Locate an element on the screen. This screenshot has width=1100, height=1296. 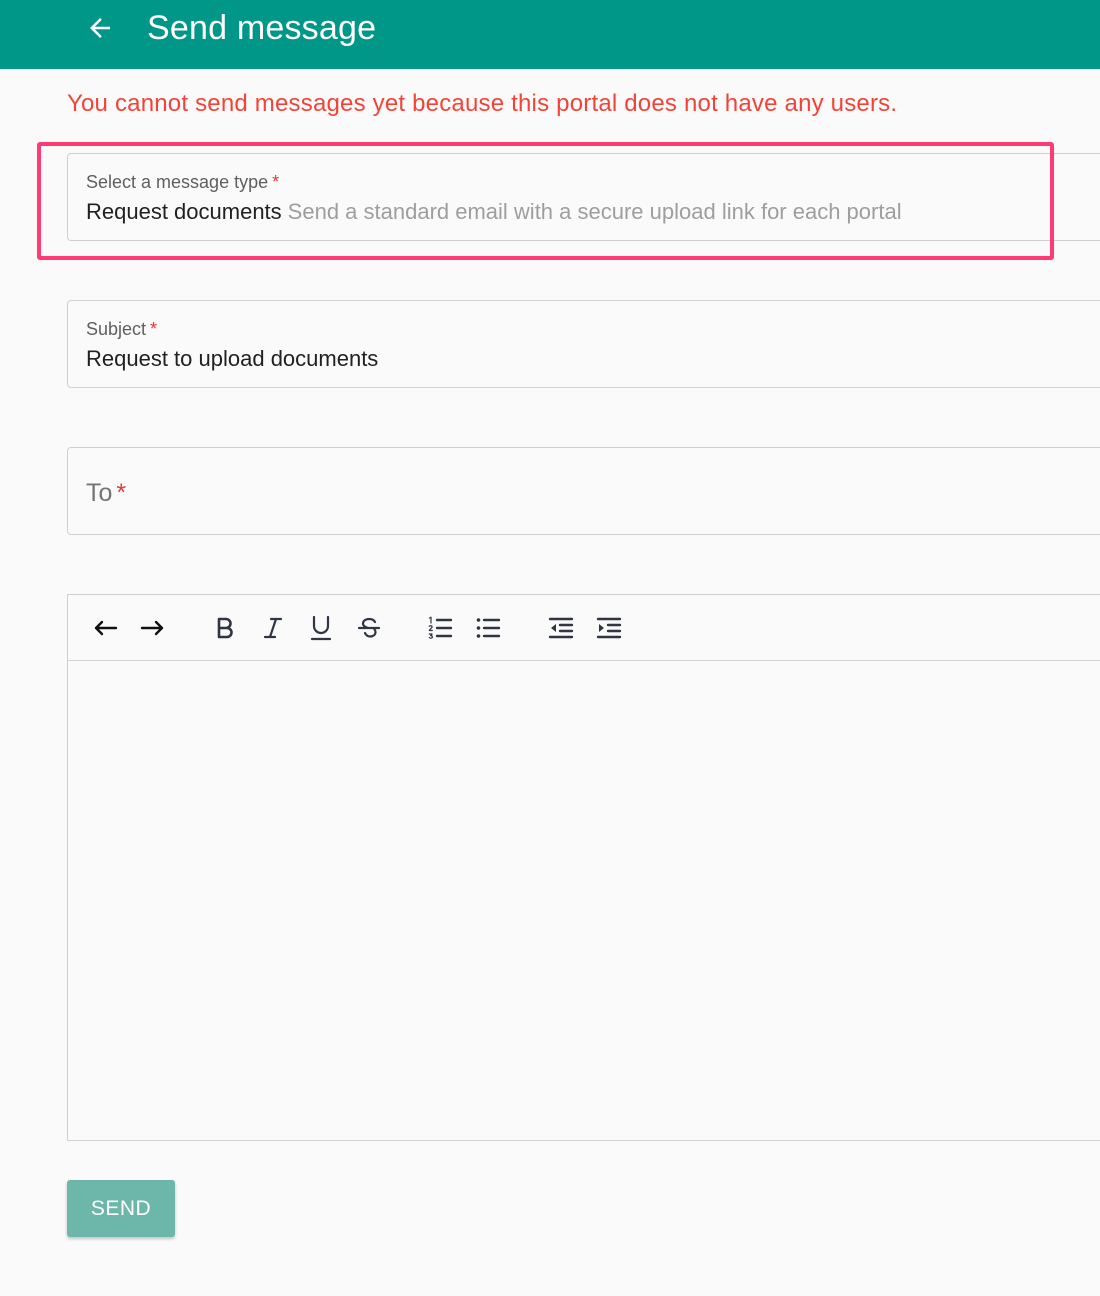
ordered-list-icon is located at coordinates (440, 627).